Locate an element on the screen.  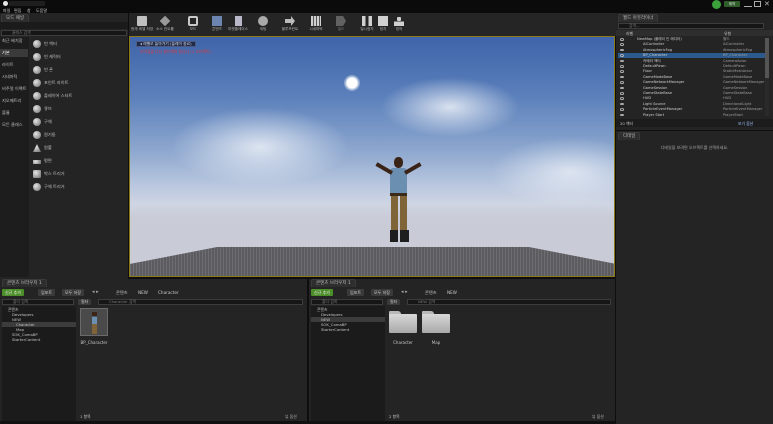
cb1-view-options: 뷰 옵션 is located at coordinates (291, 417).